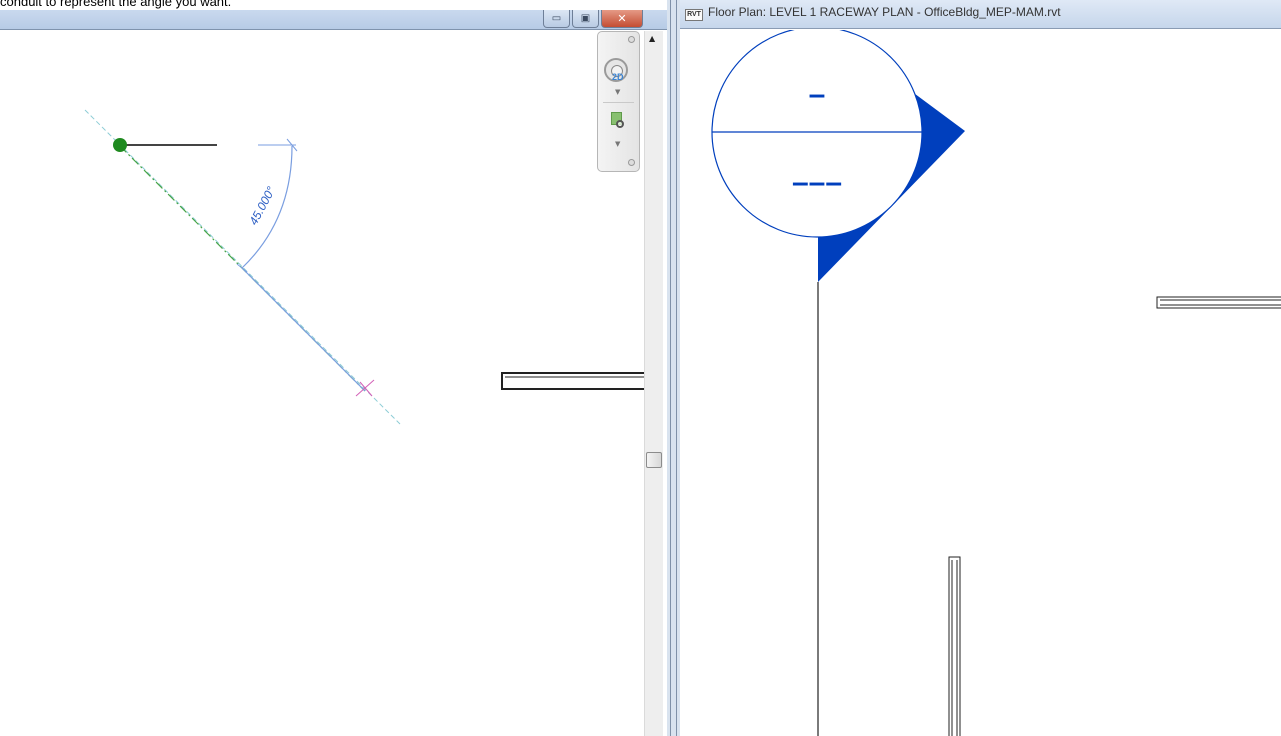 This screenshot has width=1281, height=736. I want to click on close-button: ✕, so click(622, 19).